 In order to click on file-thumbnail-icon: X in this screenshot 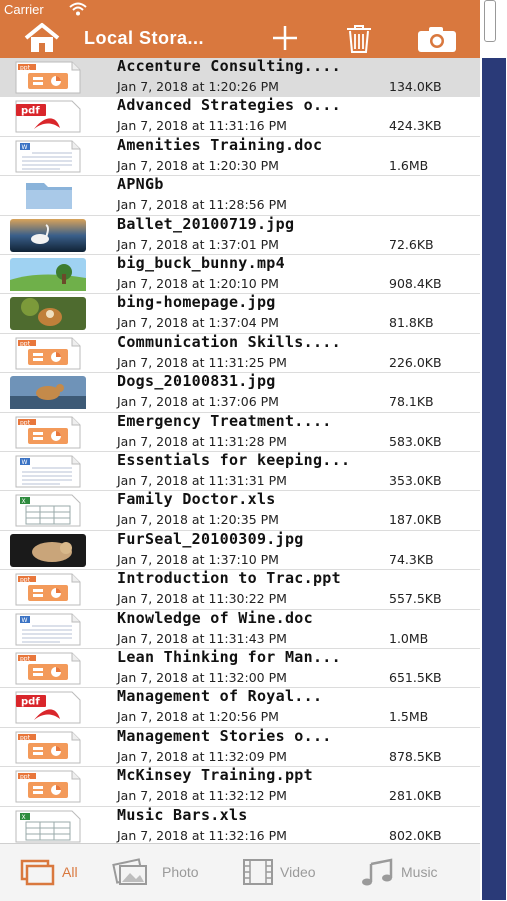, I will do `click(48, 510)`.